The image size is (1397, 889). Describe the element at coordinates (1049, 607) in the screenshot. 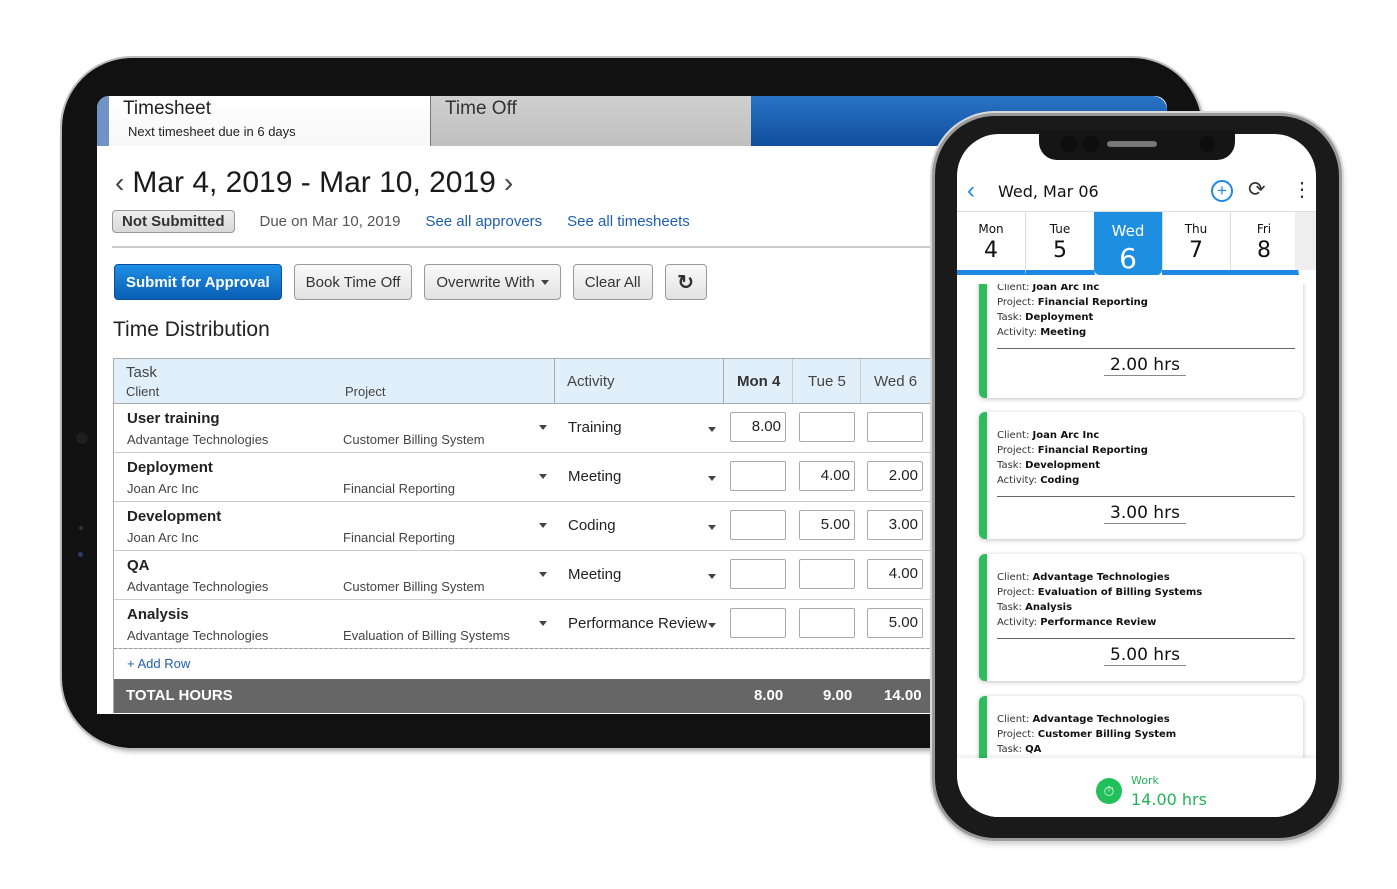

I see `task-value: Analysis` at that location.